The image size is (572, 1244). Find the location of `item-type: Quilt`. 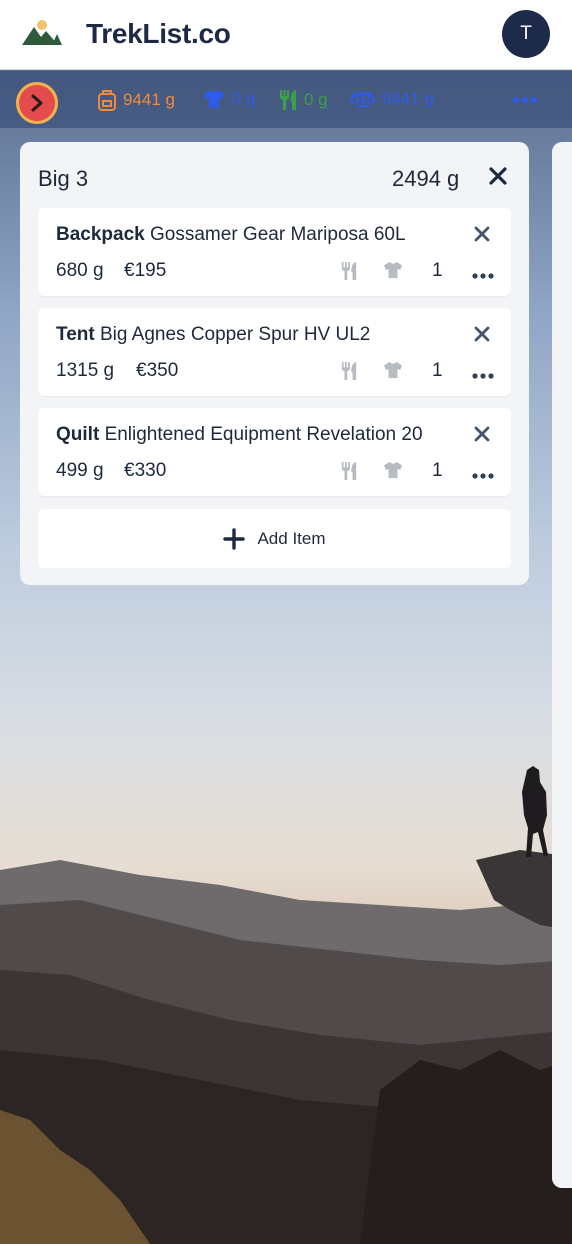

item-type: Quilt is located at coordinates (78, 434).